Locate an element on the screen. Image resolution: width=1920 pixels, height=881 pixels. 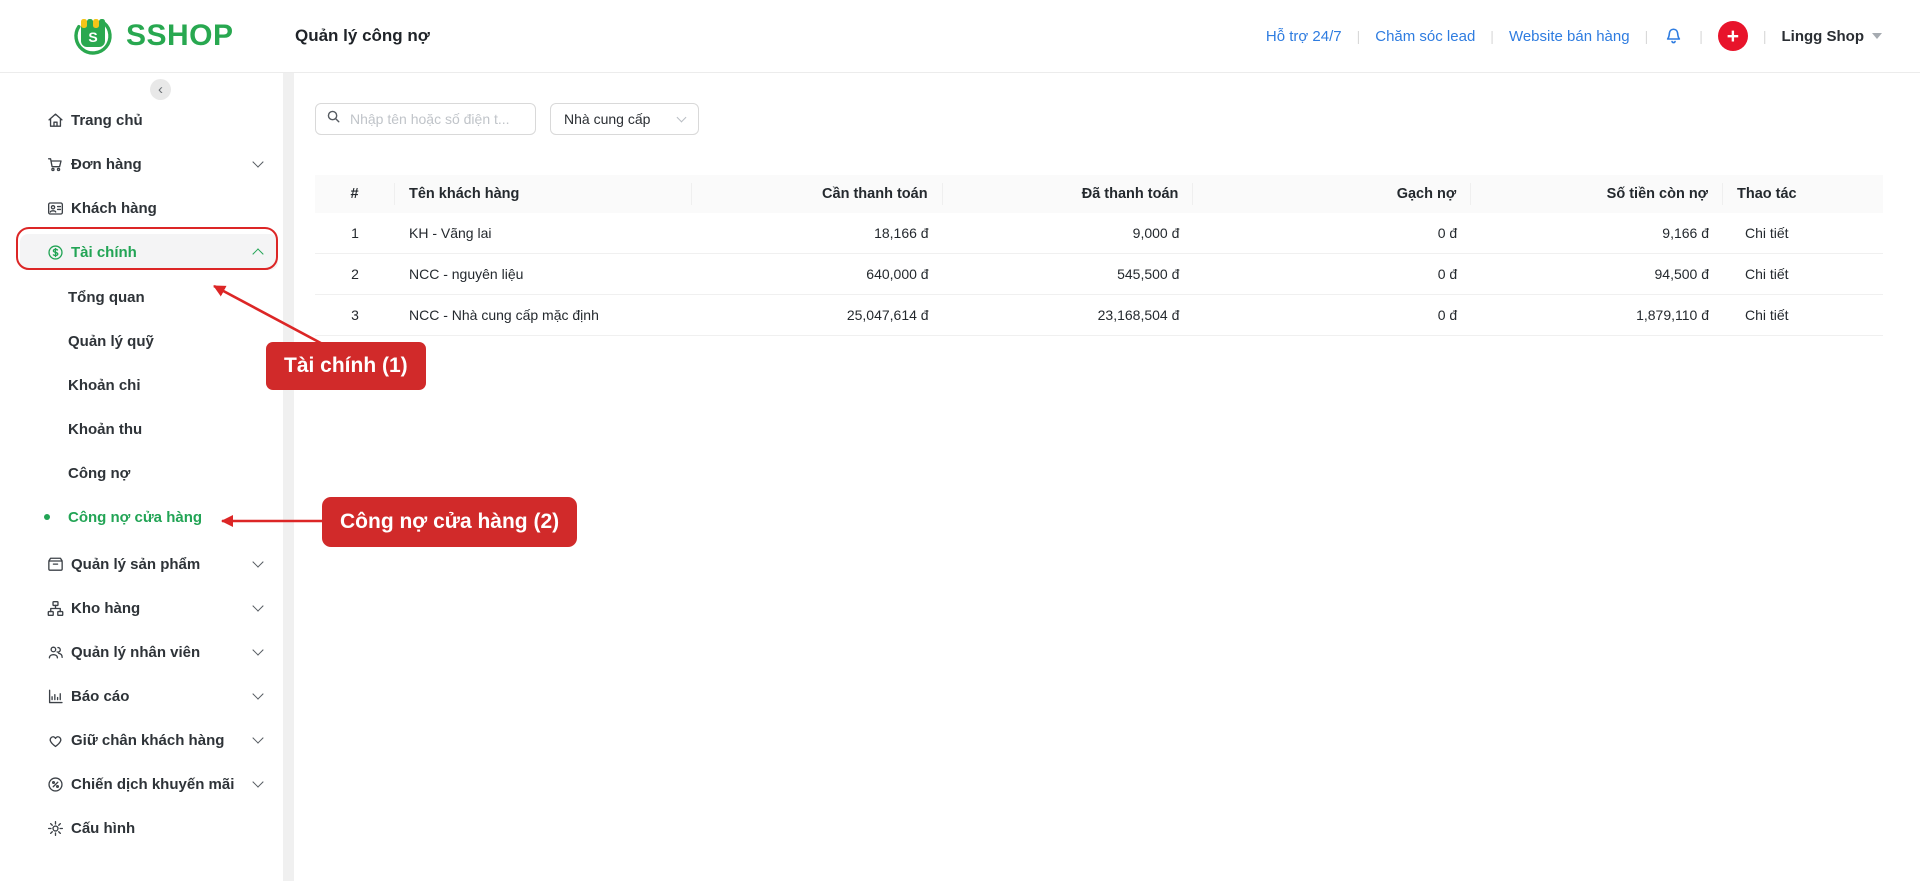
sidebar-item-label: Kho hàng is located at coordinates (106, 608).